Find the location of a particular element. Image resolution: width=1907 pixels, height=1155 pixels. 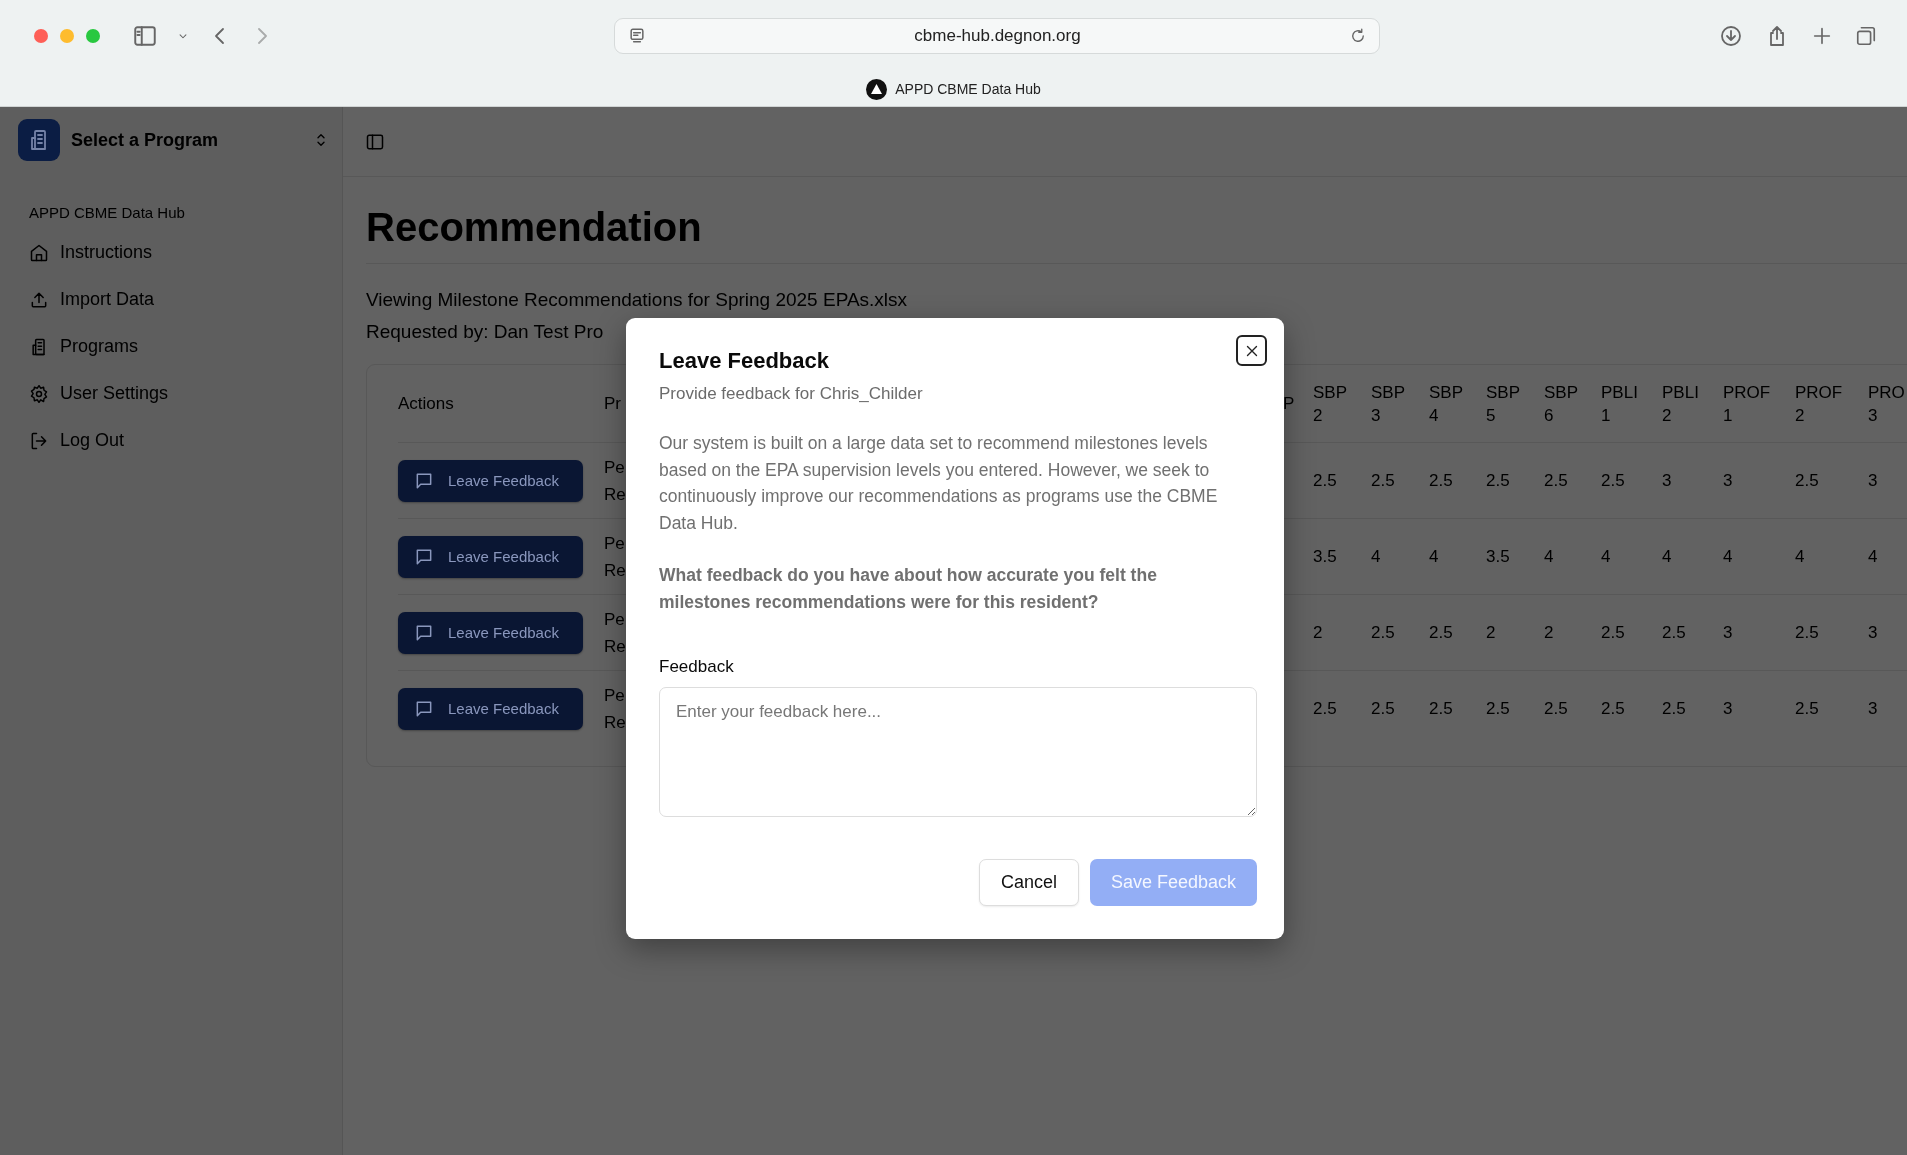

column-header: SBP 4 is located at coordinates (1446, 404).